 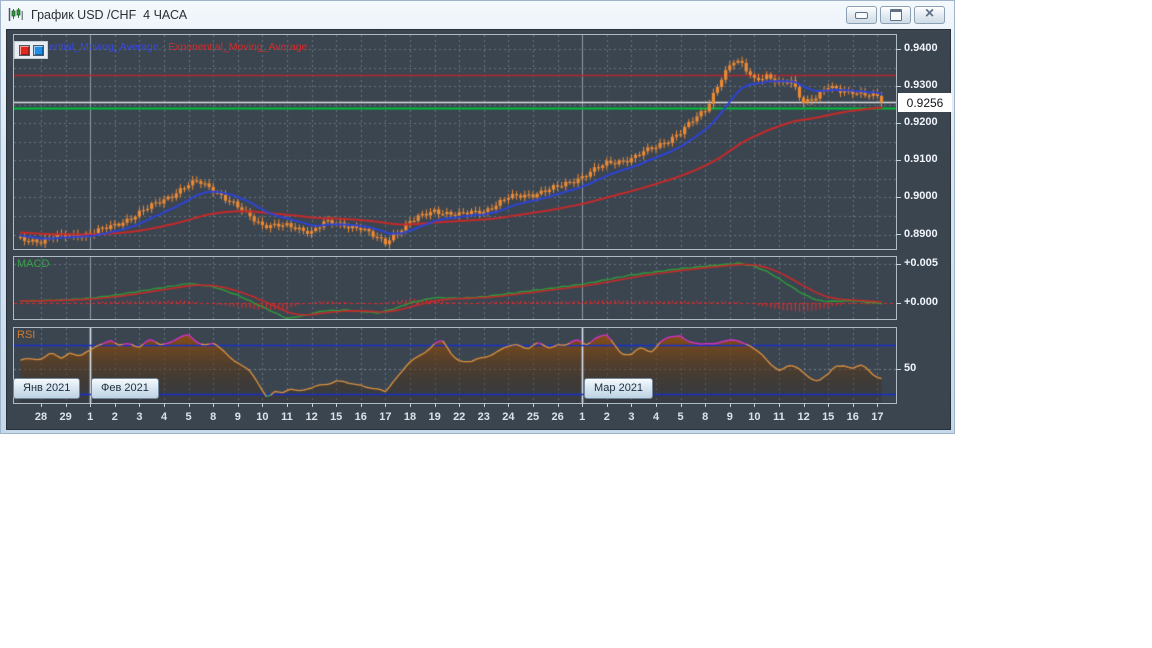 What do you see at coordinates (24, 50) in the screenshot?
I see `legend-red-button` at bounding box center [24, 50].